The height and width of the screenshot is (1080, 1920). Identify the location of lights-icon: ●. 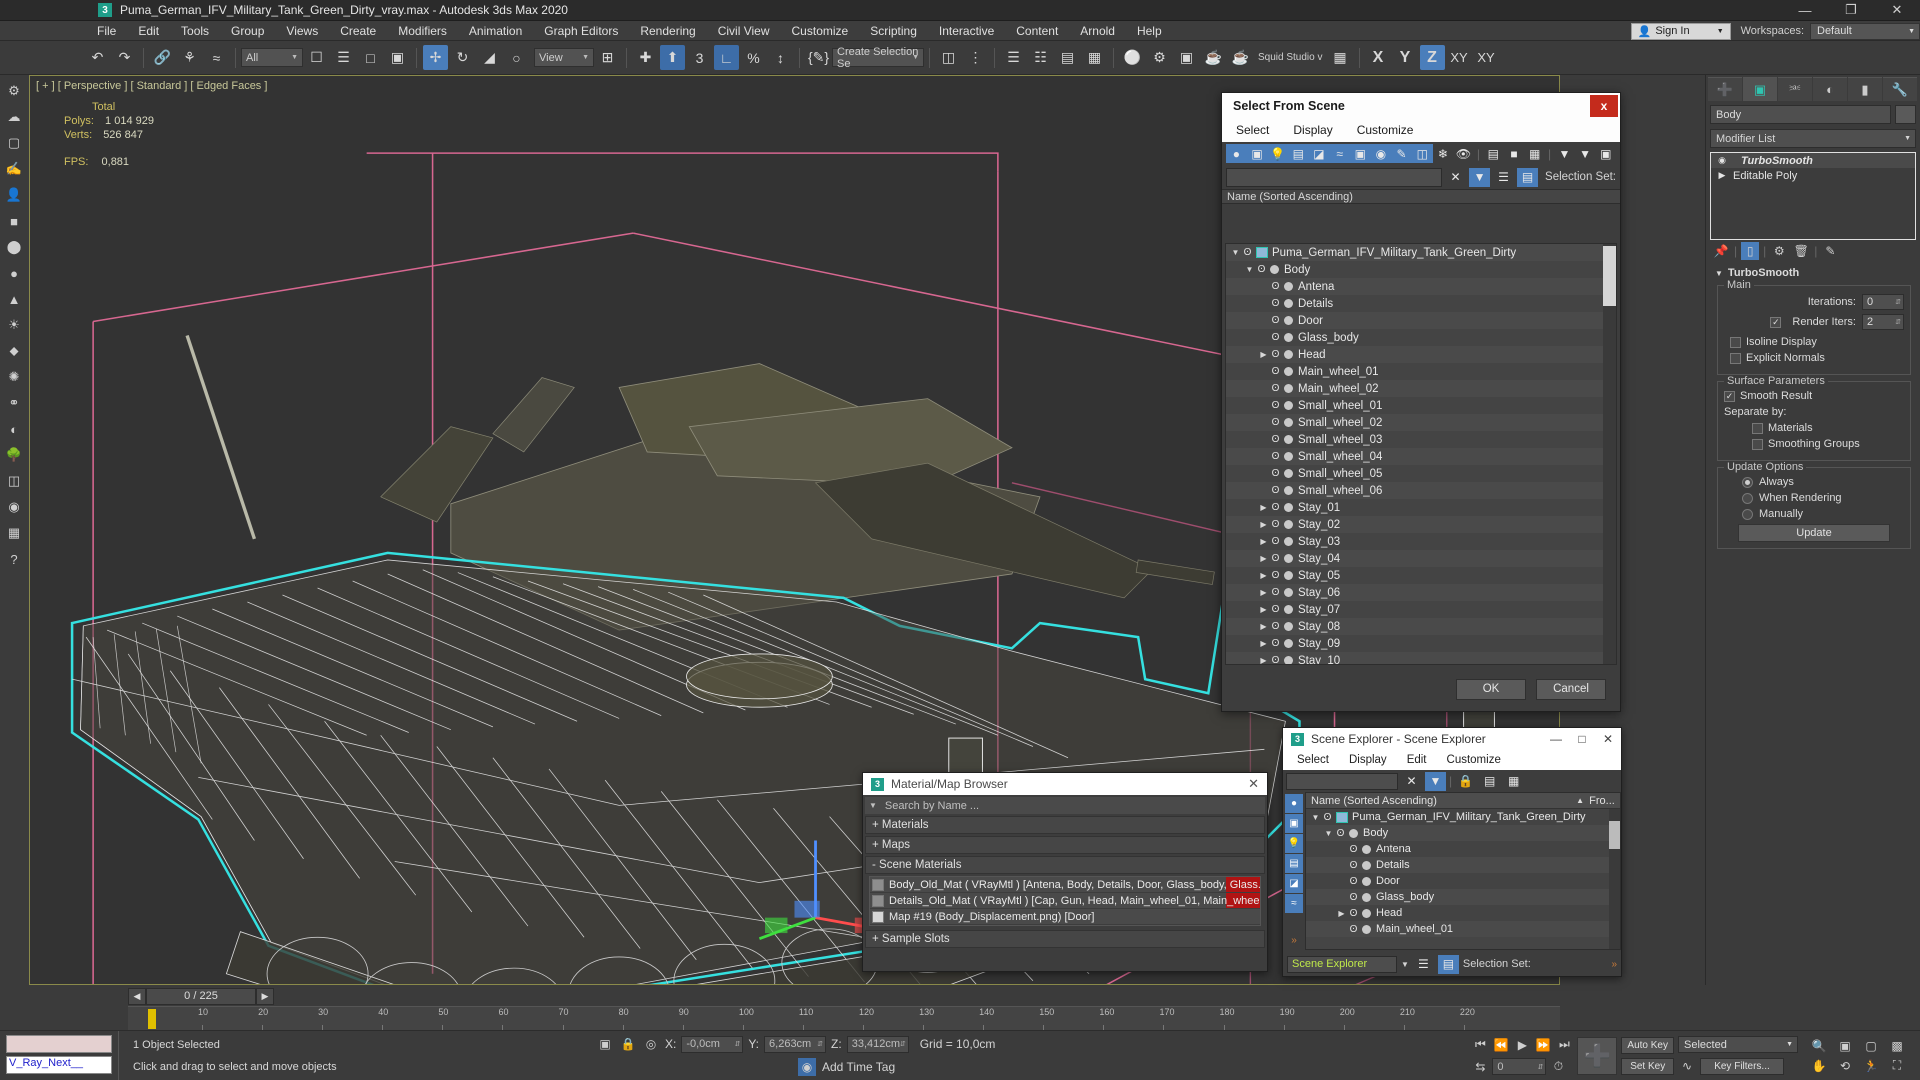
(14, 273).